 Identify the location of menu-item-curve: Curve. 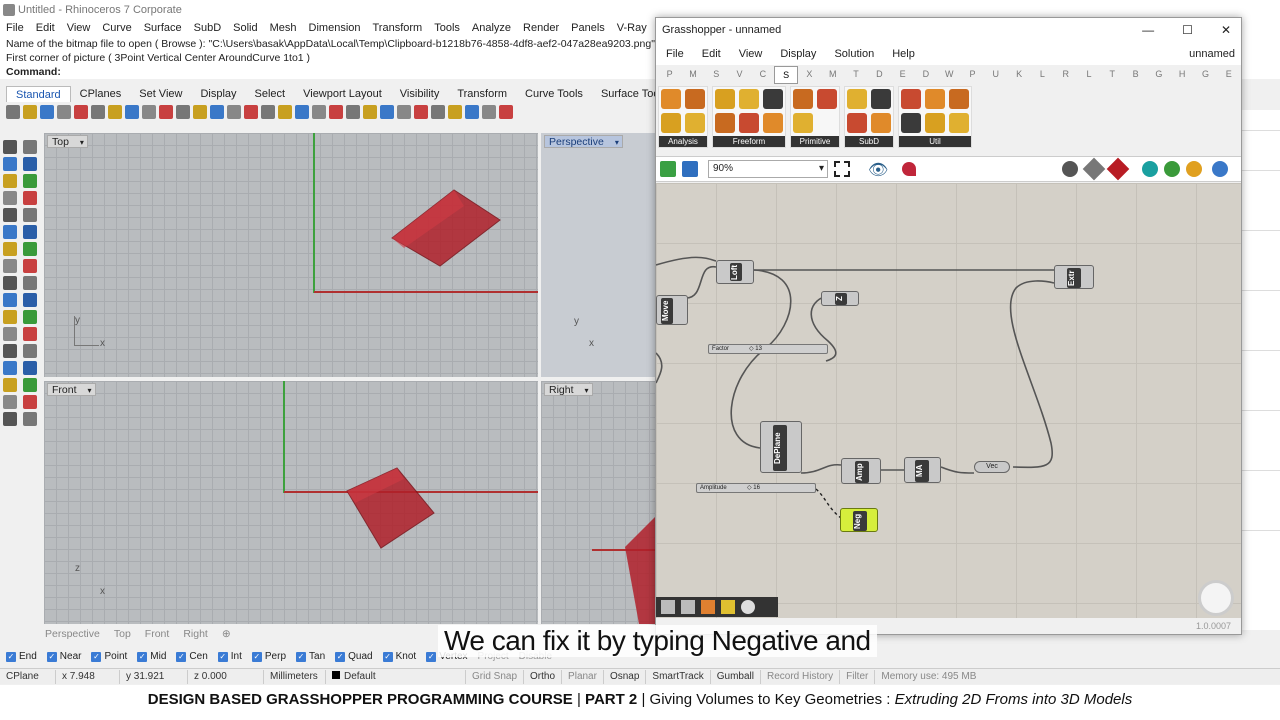
(116, 28).